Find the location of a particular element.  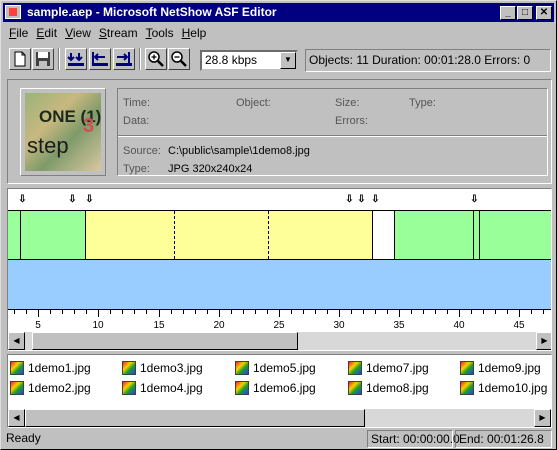

align-right-icon is located at coordinates (124, 59).